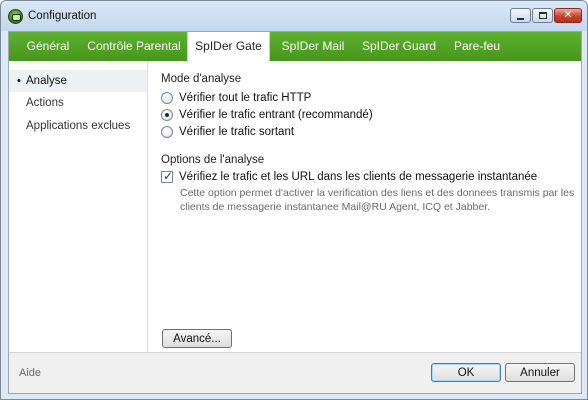 This screenshot has height=400, width=588. What do you see at coordinates (30, 373) in the screenshot?
I see `help-link: Aide` at bounding box center [30, 373].